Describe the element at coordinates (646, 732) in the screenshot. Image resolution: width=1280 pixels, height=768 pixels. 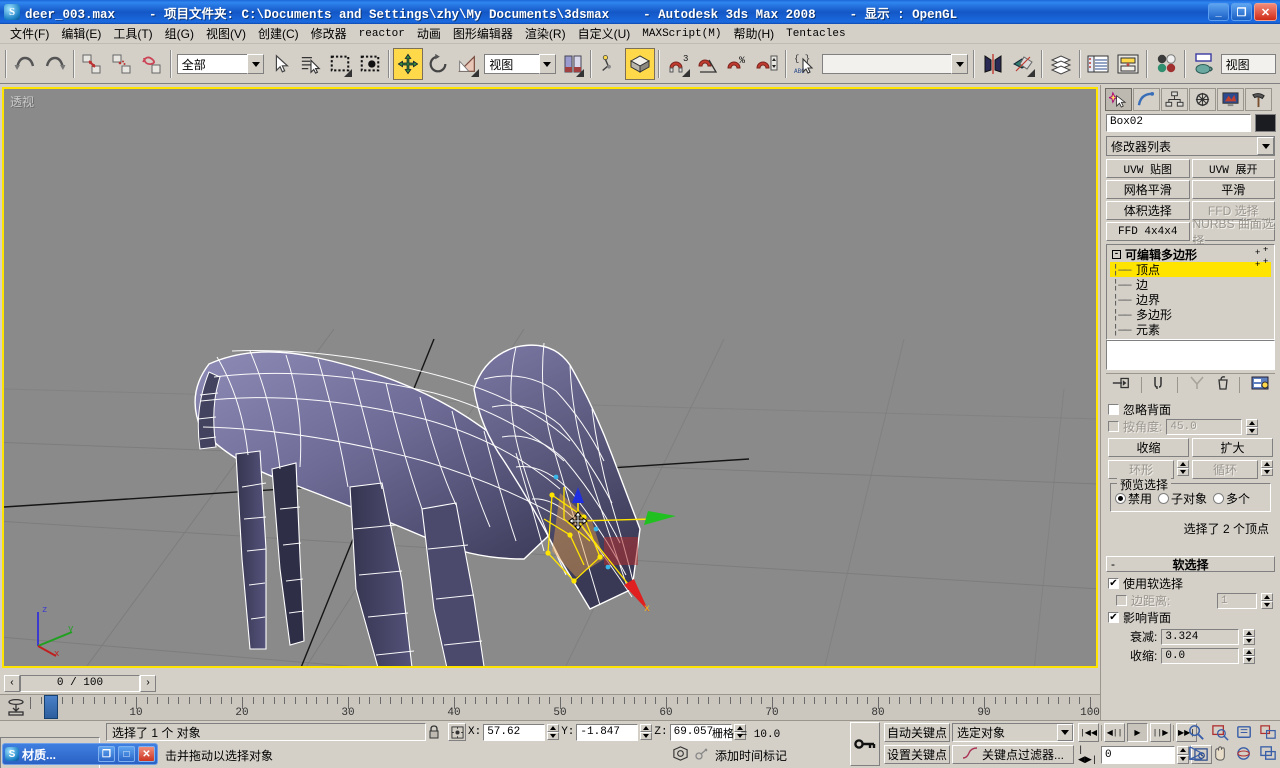
I see `y-spinner` at that location.